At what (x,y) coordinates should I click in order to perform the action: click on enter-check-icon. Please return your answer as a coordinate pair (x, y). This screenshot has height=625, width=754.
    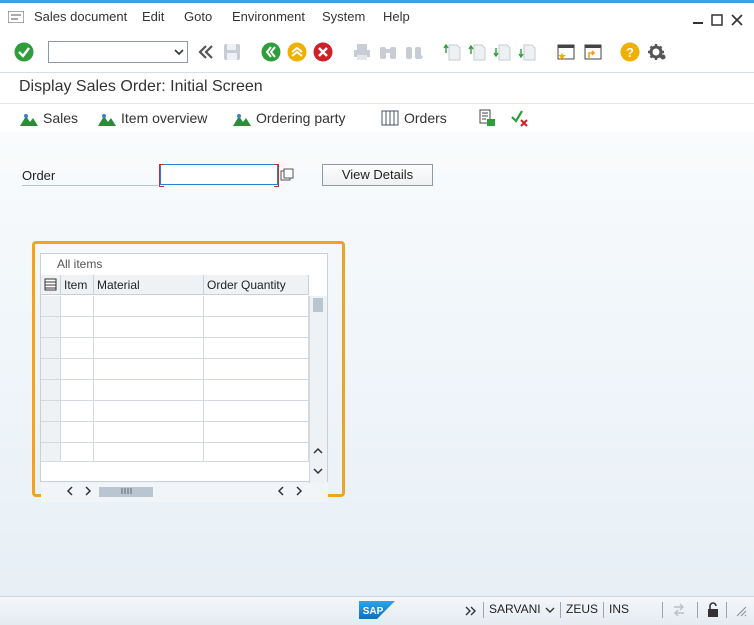
    Looking at the image, I should click on (24, 52).